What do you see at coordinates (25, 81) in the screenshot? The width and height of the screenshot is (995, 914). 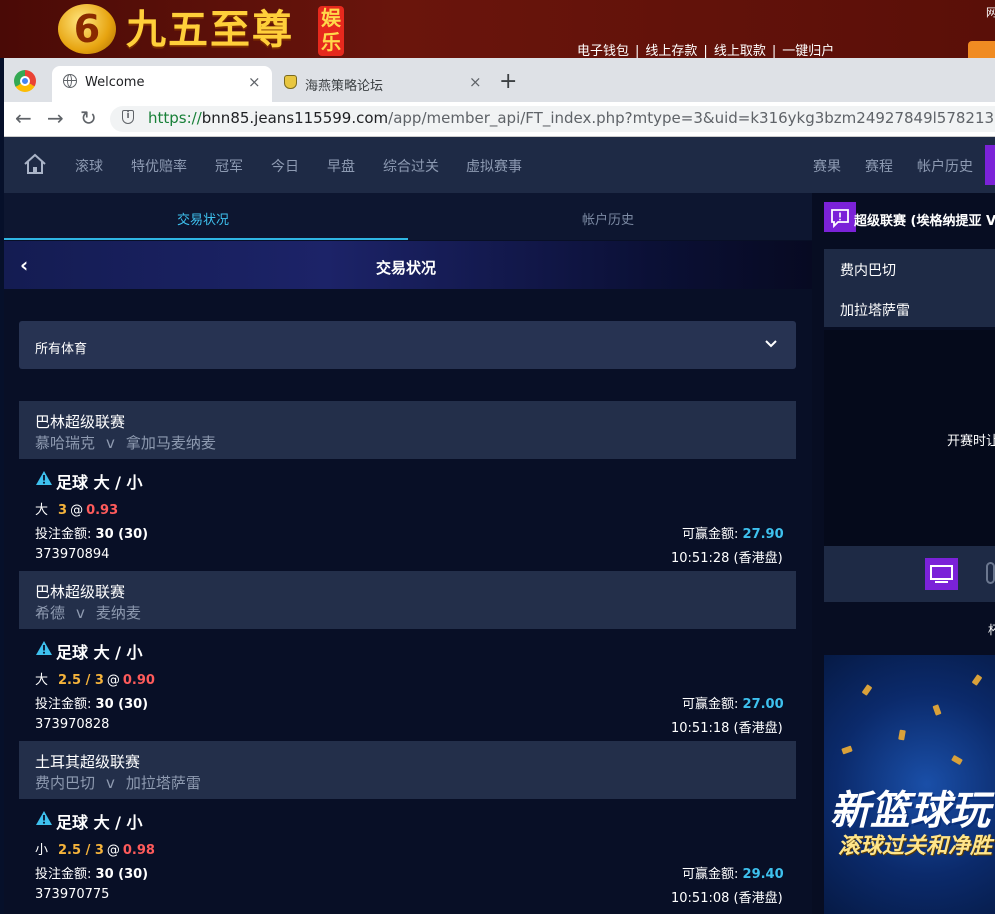 I see `browser-logo-icon` at bounding box center [25, 81].